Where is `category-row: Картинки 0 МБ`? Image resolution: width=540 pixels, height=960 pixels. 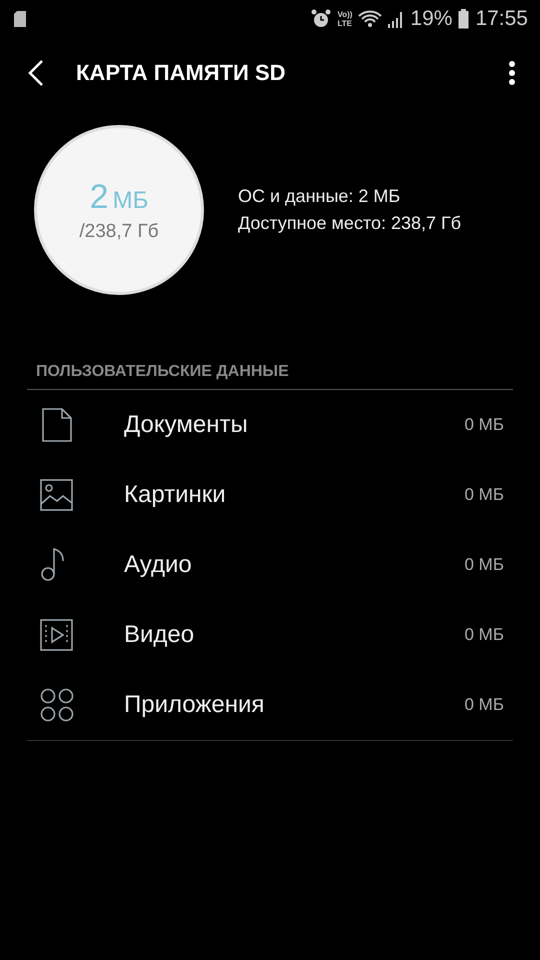
category-row: Картинки 0 МБ is located at coordinates (270, 495).